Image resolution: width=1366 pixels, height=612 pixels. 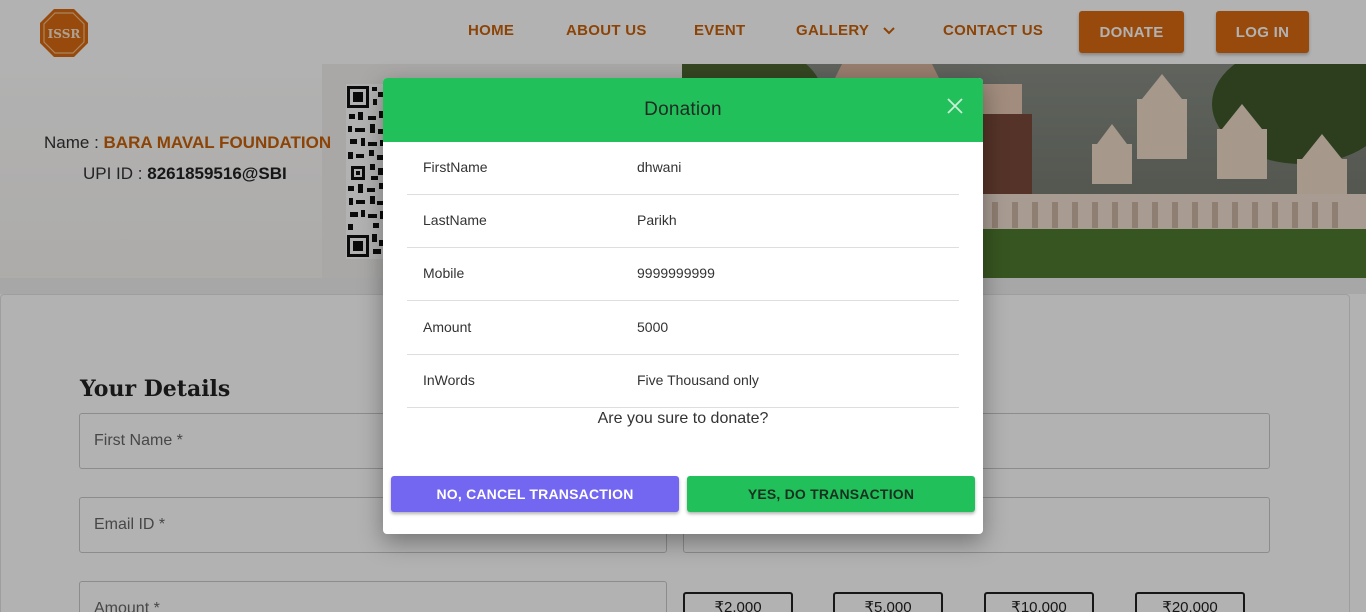 I want to click on detail-row-amount: Amount 5000, so click(x=683, y=328).